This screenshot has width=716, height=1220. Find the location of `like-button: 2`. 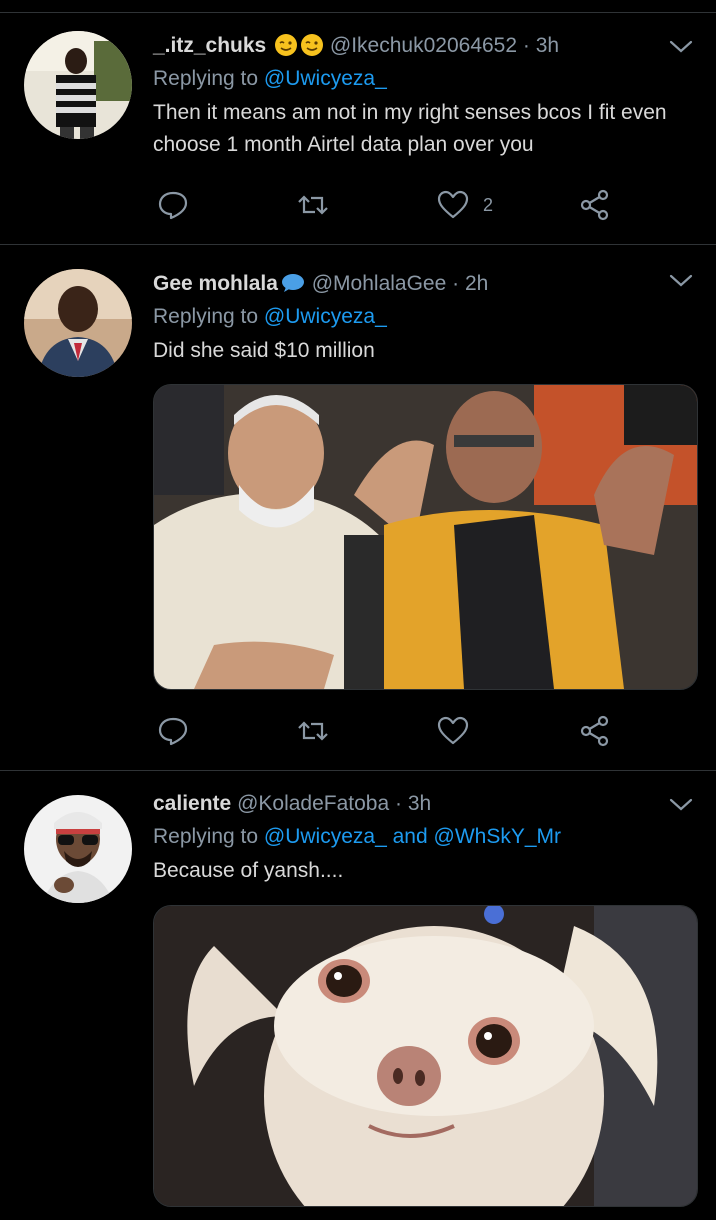

like-button: 2 is located at coordinates (464, 205).